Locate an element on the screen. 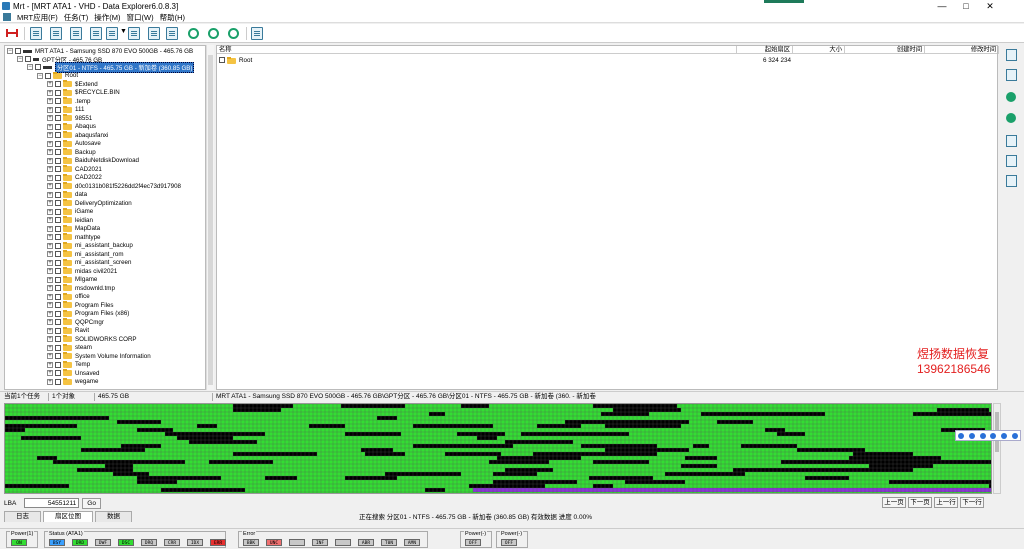  tree-node-folder: + msdownld.tmp is located at coordinates (81, 288).